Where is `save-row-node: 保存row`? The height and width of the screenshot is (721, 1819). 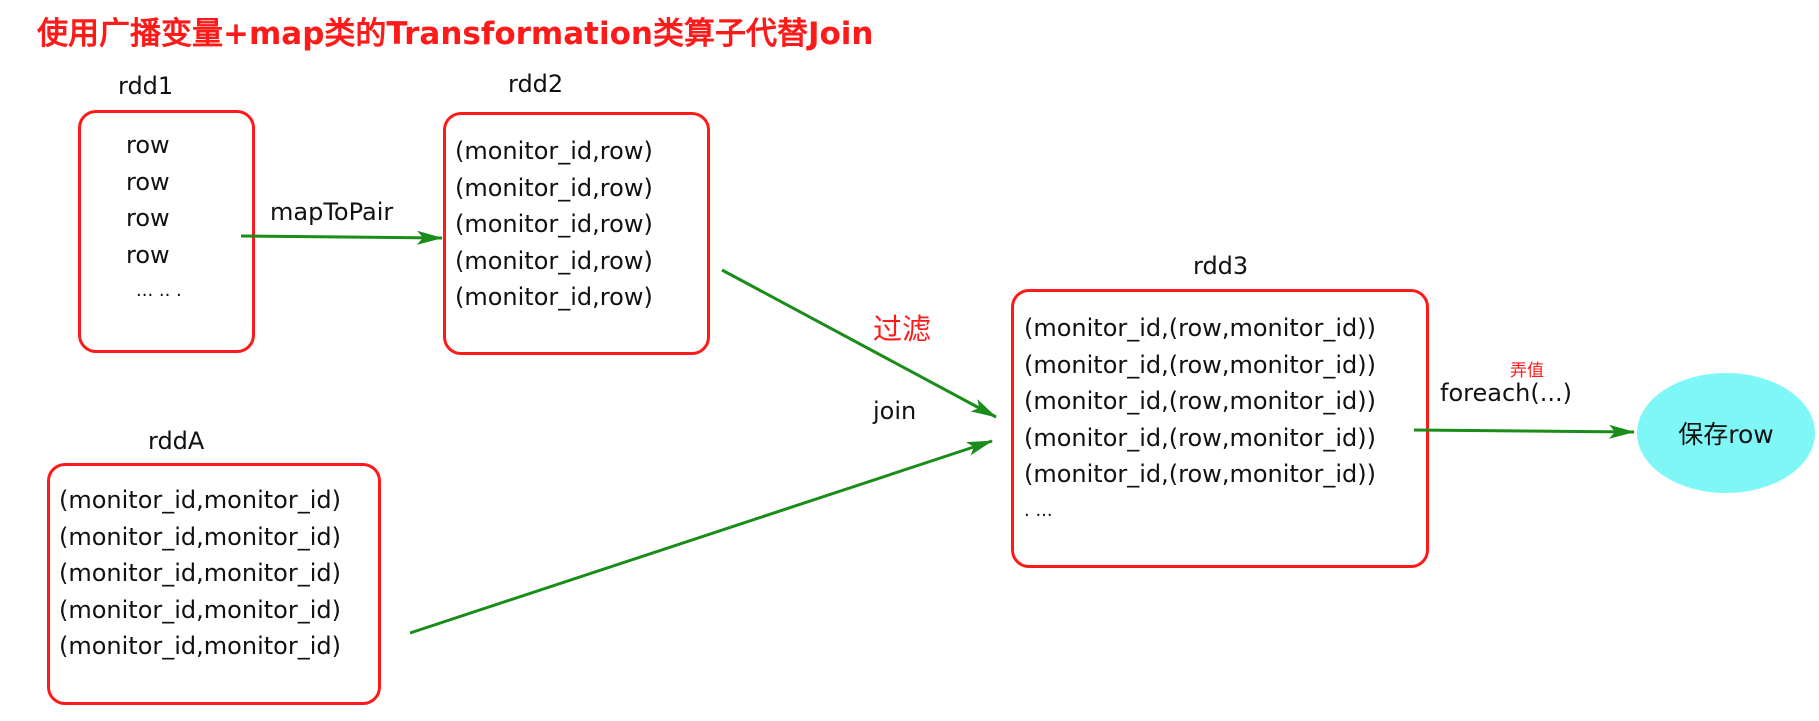
save-row-node: 保存row is located at coordinates (1726, 433).